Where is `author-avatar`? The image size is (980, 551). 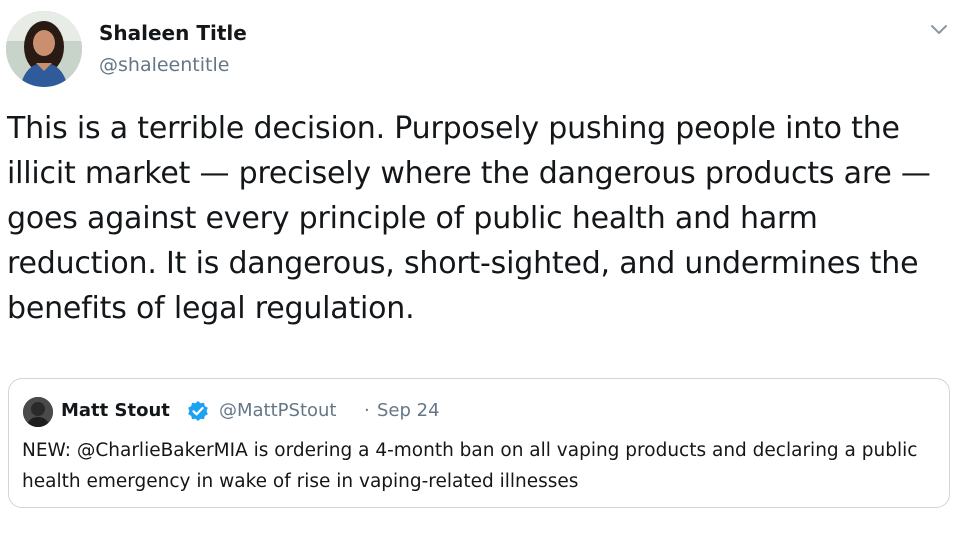 author-avatar is located at coordinates (44, 49).